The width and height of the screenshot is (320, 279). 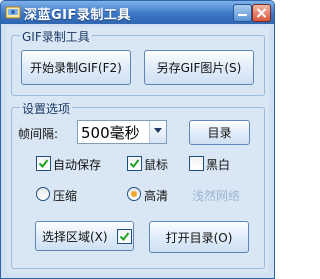 I want to click on high-quality-label: 高清, so click(x=156, y=196).